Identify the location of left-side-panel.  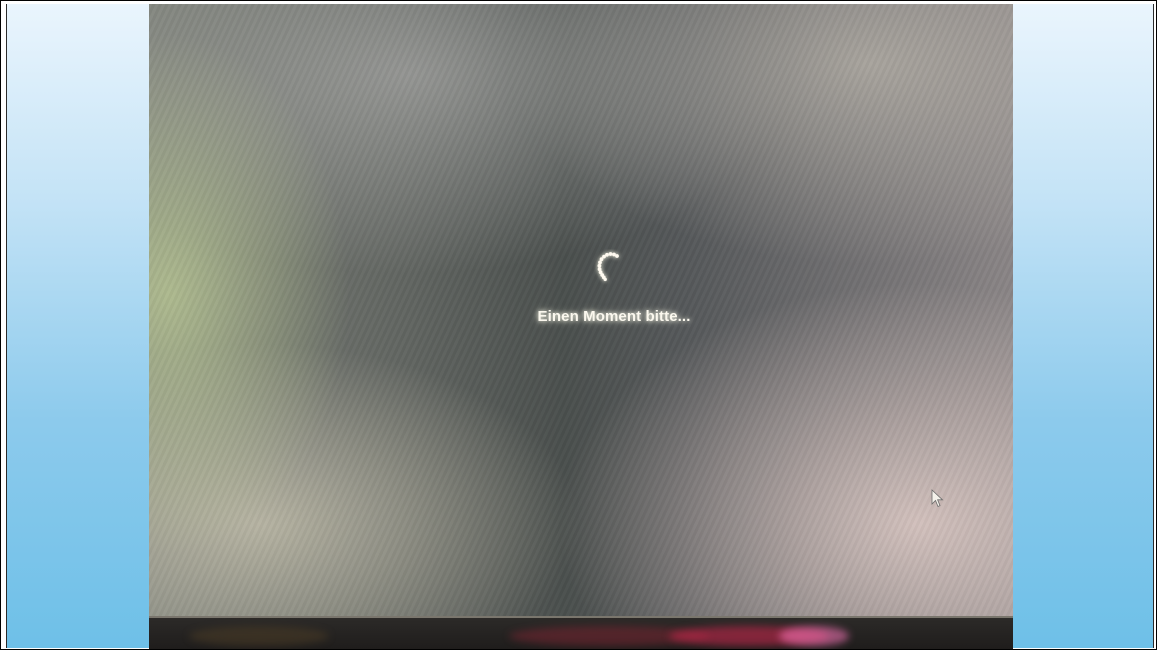
(78, 326).